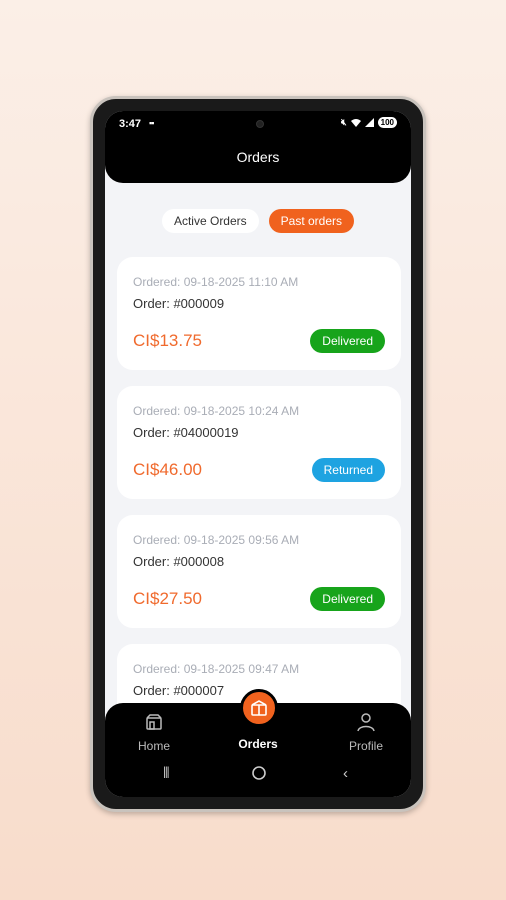  I want to click on nav-orders-label: Orders, so click(258, 744).